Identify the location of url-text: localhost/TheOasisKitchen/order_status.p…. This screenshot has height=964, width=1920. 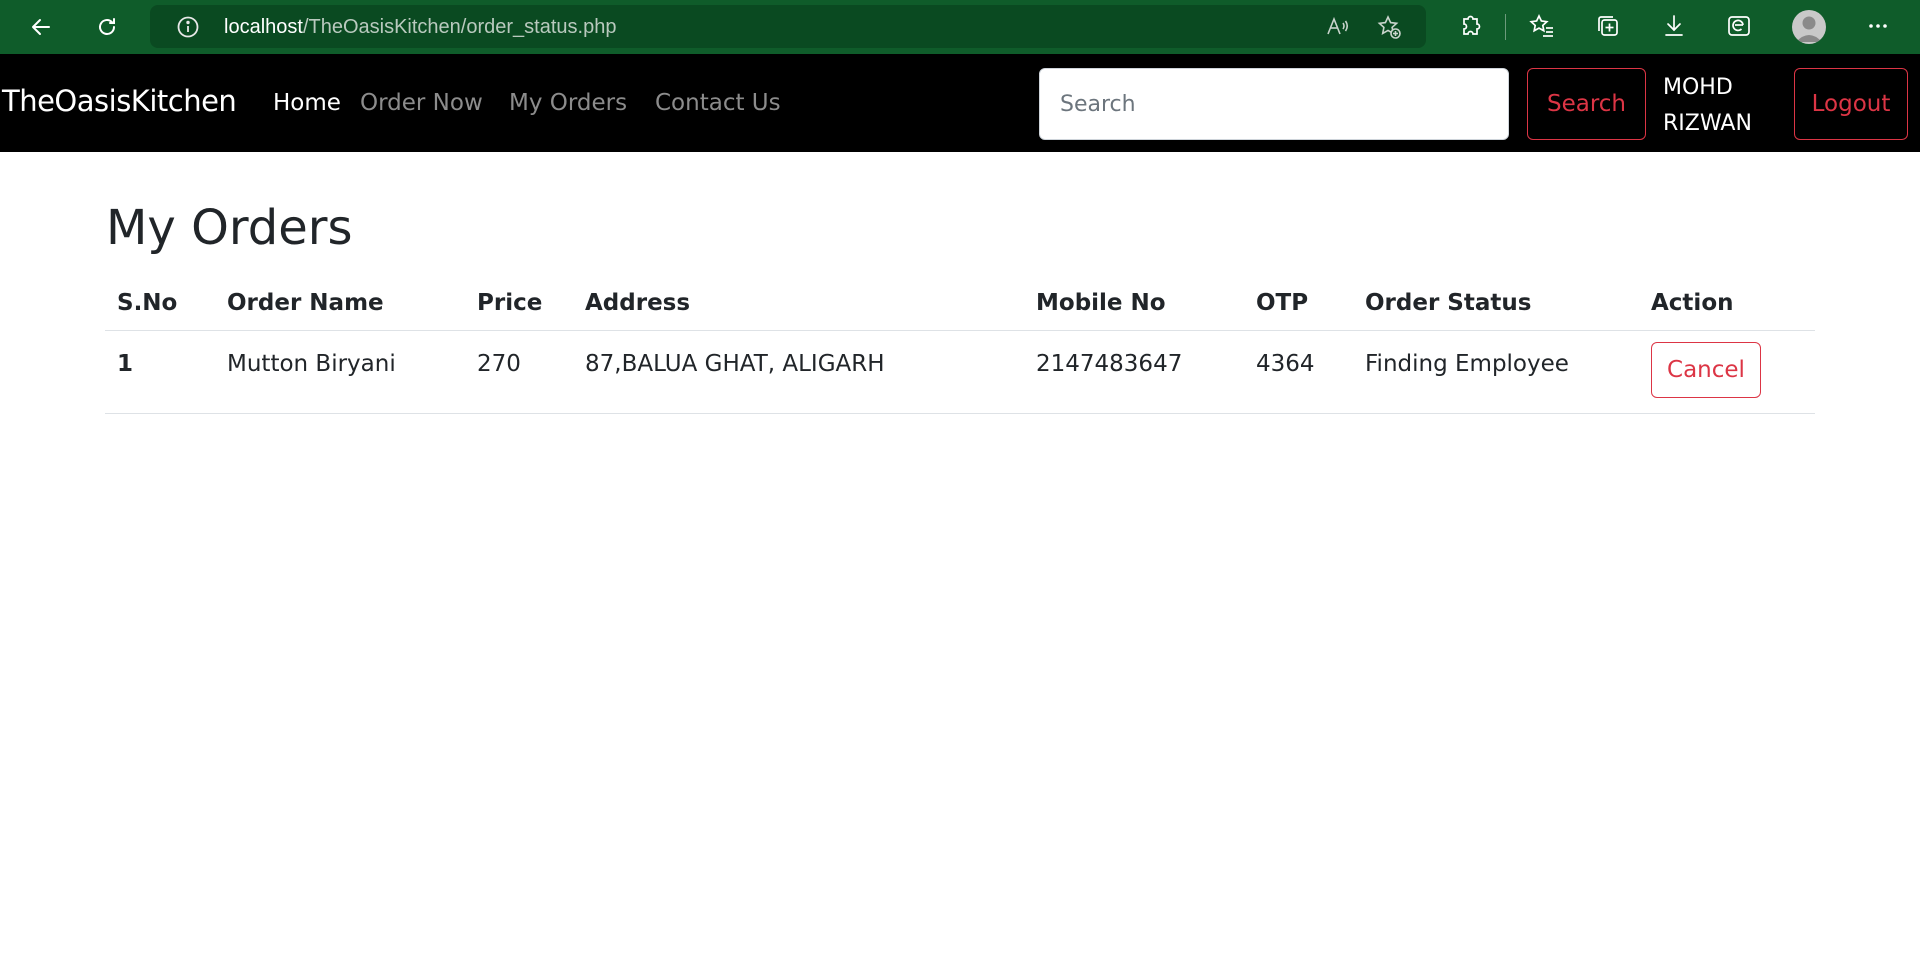
(420, 27).